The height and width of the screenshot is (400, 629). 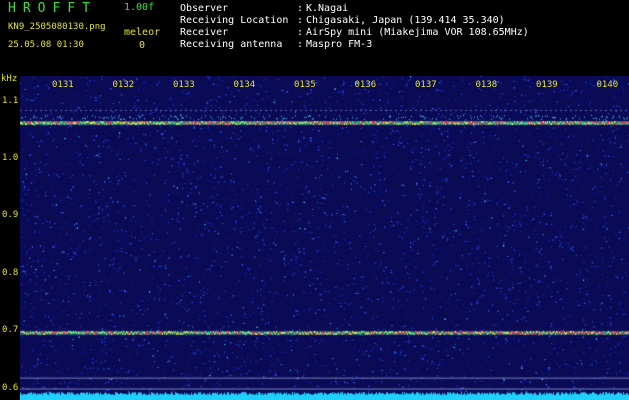 What do you see at coordinates (417, 32) in the screenshot?
I see `receiver-value: AirSpy mini (Miakejima VOR 108.65MHz)` at bounding box center [417, 32].